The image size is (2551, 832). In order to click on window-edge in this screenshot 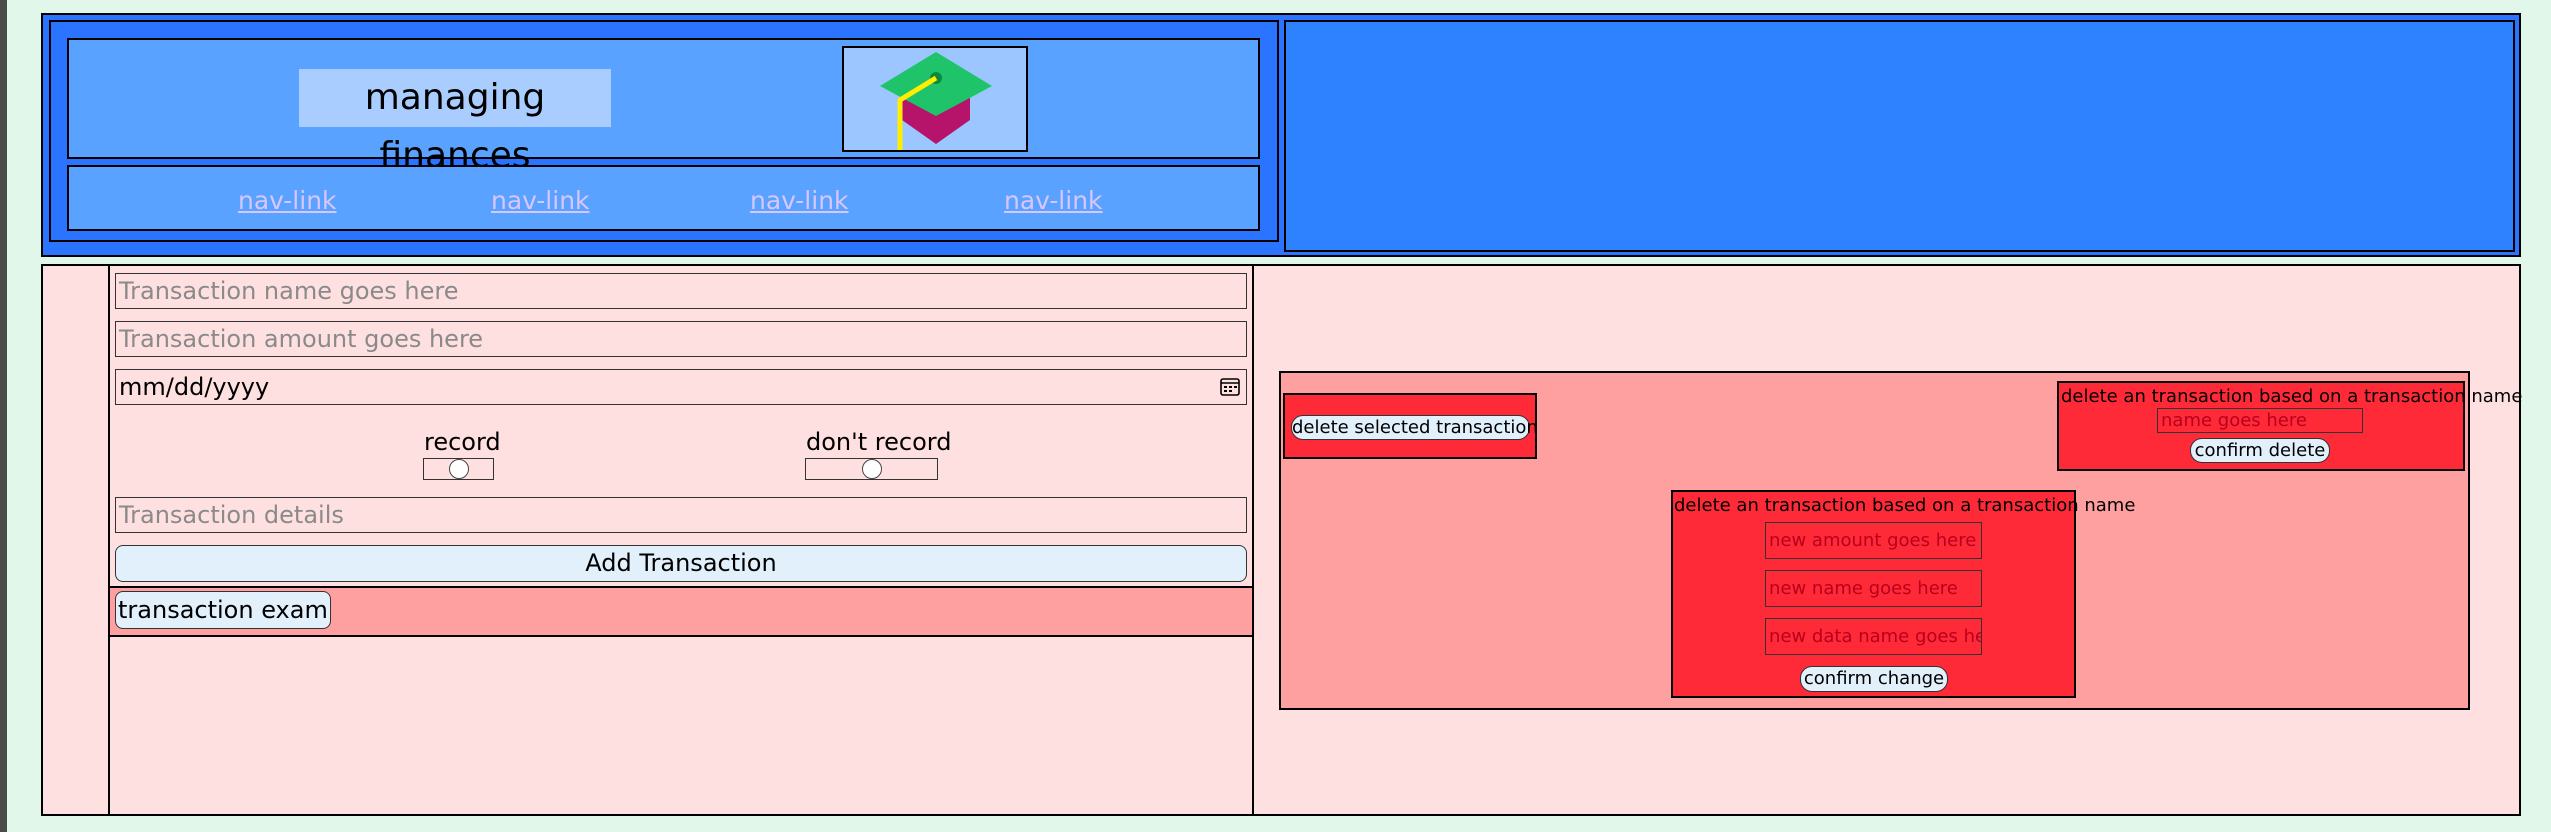, I will do `click(3, 416)`.